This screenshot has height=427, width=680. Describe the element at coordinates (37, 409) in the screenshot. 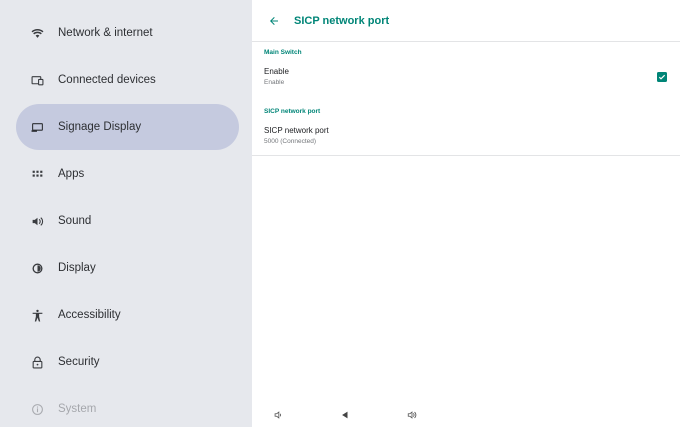

I see `info-icon` at that location.